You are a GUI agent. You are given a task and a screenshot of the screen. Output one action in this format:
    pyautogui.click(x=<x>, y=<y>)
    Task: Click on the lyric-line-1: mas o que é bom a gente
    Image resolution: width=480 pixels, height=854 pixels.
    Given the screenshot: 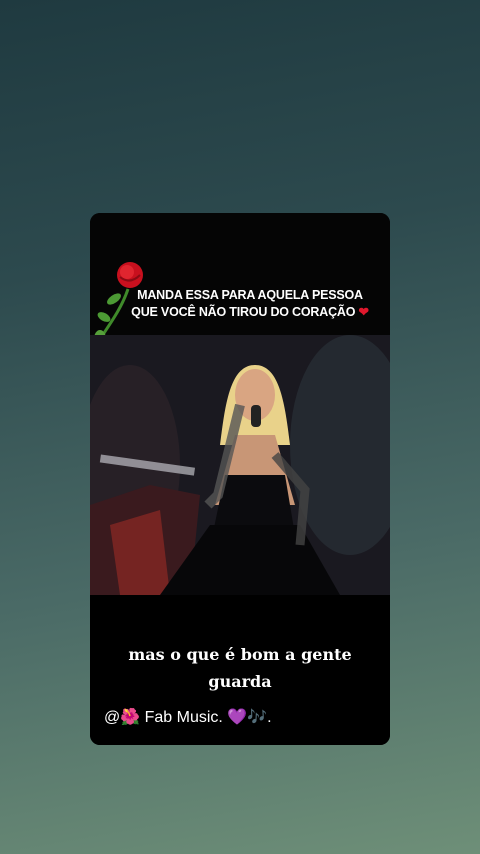 What is the action you would take?
    pyautogui.click(x=240, y=654)
    